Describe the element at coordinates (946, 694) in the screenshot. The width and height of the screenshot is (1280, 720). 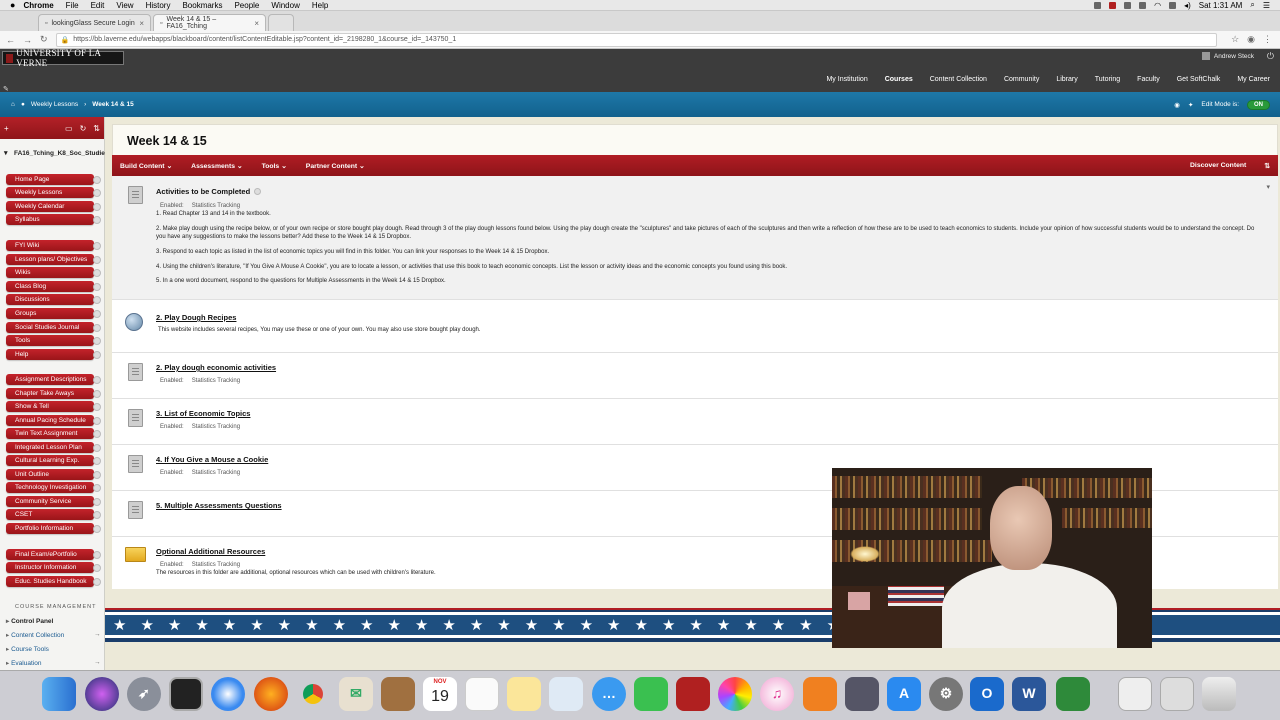
I see `system-preferences-icon: ⚙` at that location.